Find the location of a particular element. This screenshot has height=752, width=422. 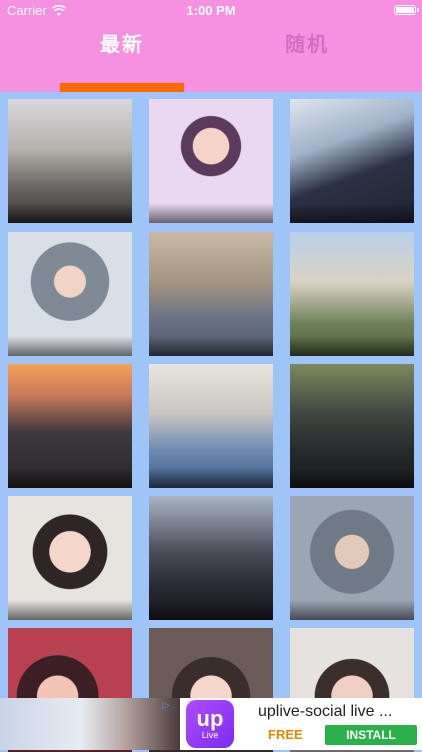

ad-price: FREE is located at coordinates (285, 734).